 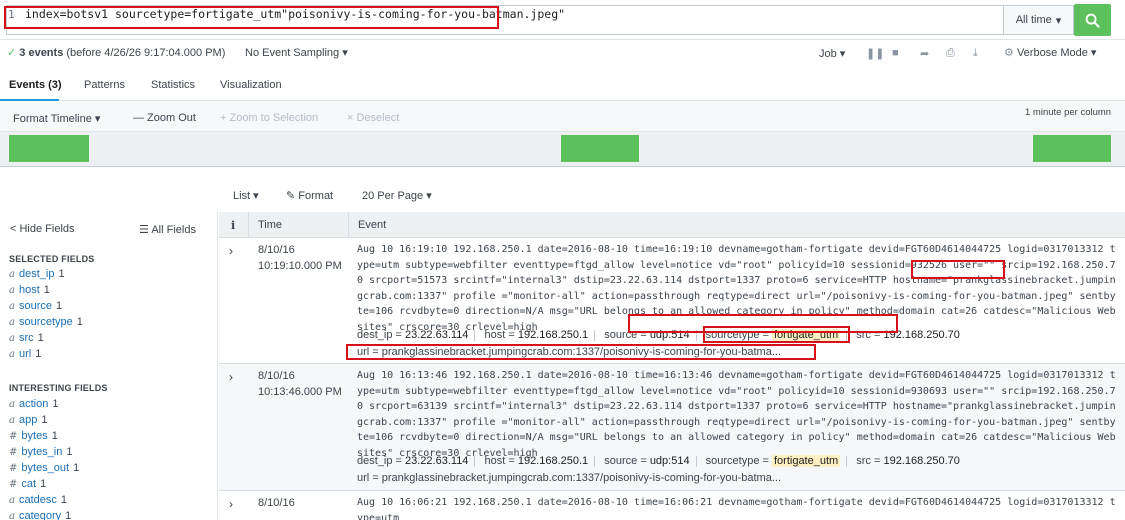 What do you see at coordinates (28, 420) in the screenshot?
I see `field-item-app: a app 1` at bounding box center [28, 420].